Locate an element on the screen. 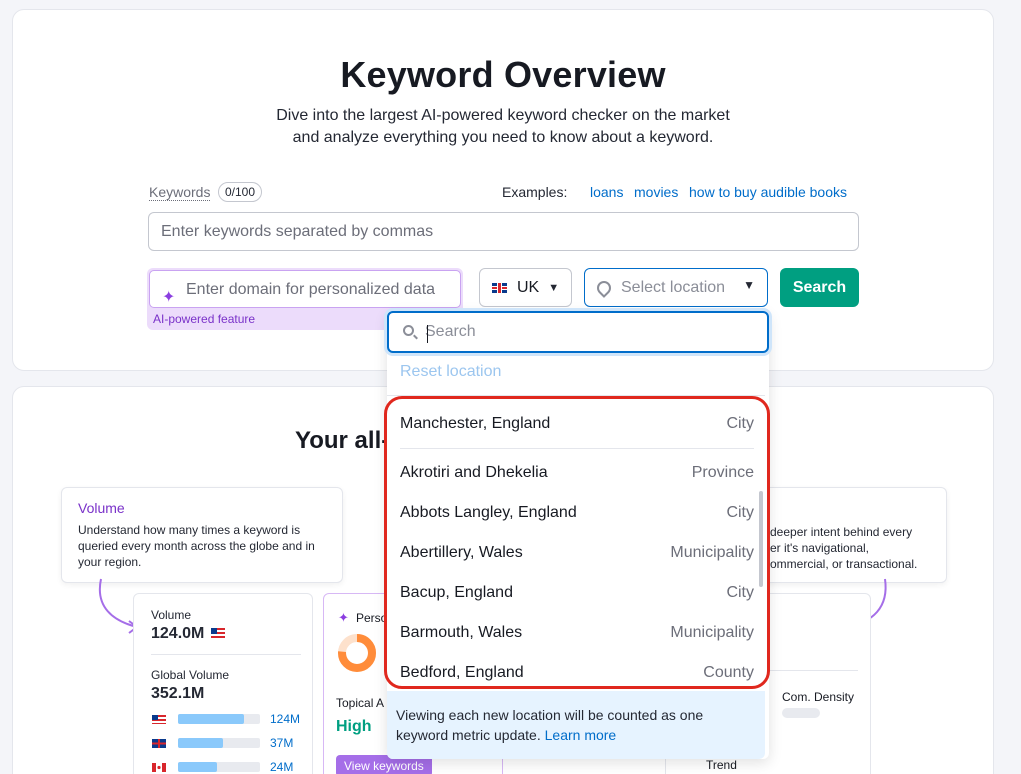 This screenshot has width=1021, height=774. divider is located at coordinates (226, 654).